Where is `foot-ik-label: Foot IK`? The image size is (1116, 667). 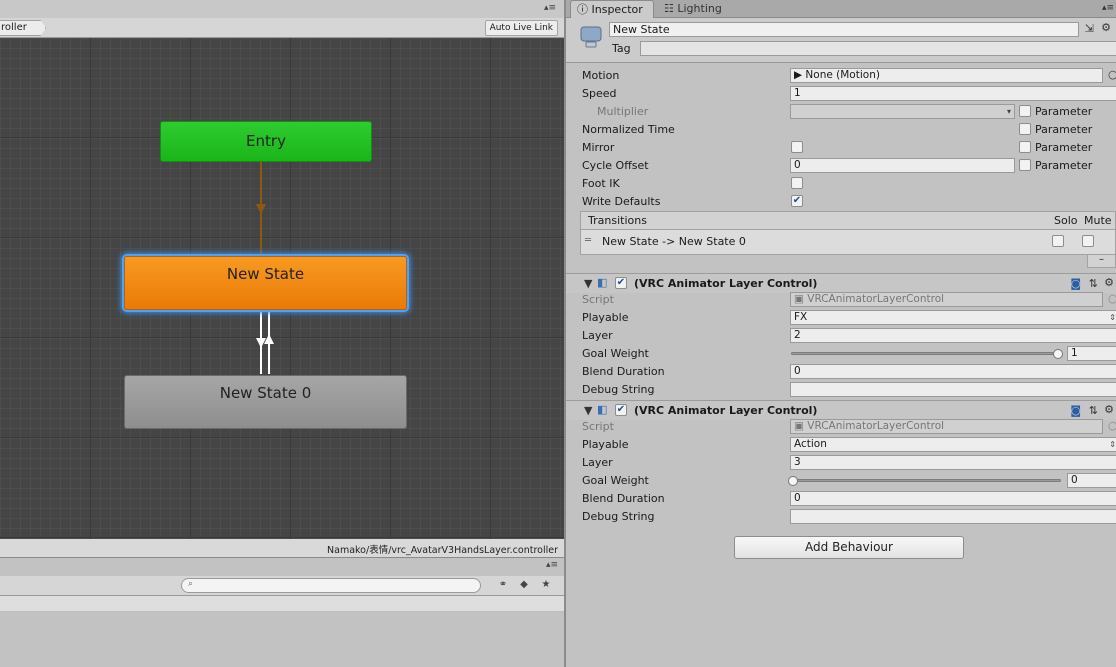
foot-ik-label: Foot IK is located at coordinates (601, 183).